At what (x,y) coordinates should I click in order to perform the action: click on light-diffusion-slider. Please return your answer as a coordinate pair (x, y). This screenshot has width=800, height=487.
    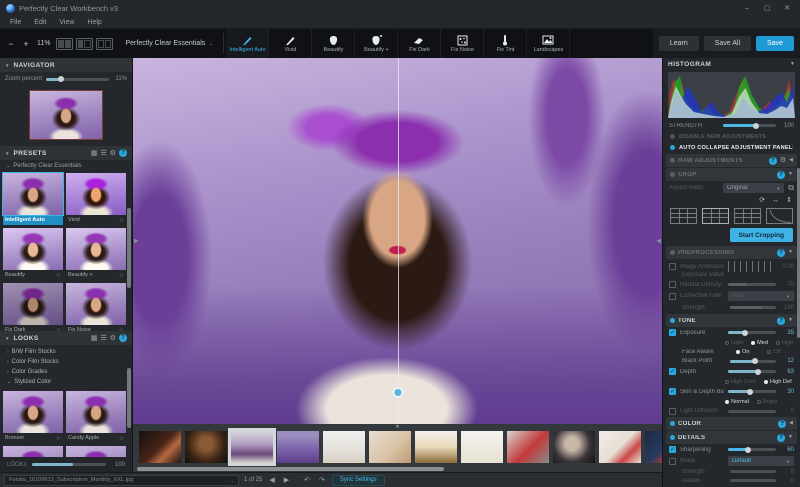
    Looking at the image, I should click on (752, 411).